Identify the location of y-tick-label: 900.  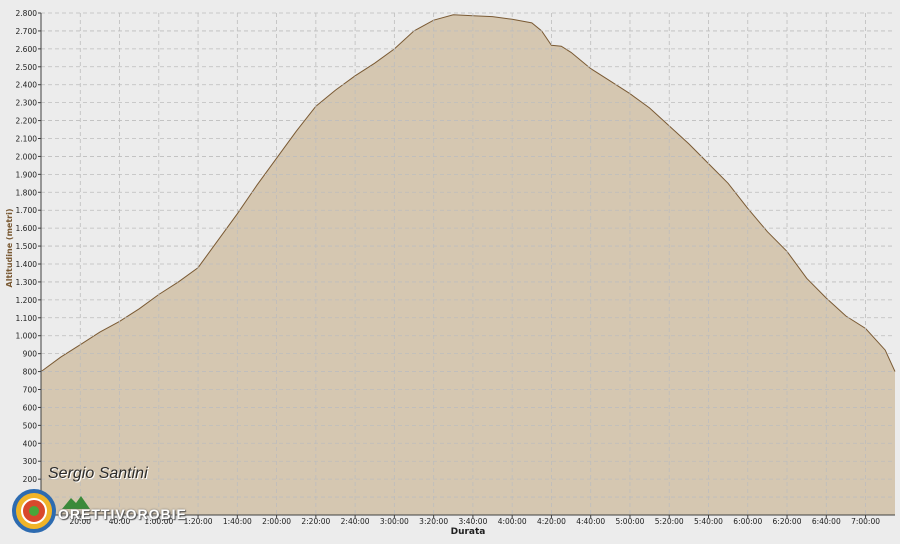
(30, 354).